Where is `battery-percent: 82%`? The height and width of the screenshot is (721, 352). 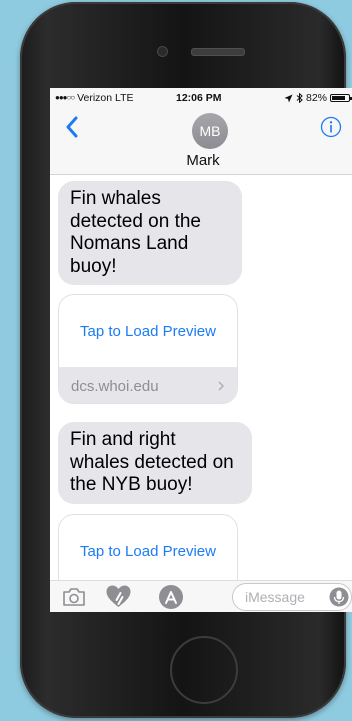 battery-percent: 82% is located at coordinates (316, 98).